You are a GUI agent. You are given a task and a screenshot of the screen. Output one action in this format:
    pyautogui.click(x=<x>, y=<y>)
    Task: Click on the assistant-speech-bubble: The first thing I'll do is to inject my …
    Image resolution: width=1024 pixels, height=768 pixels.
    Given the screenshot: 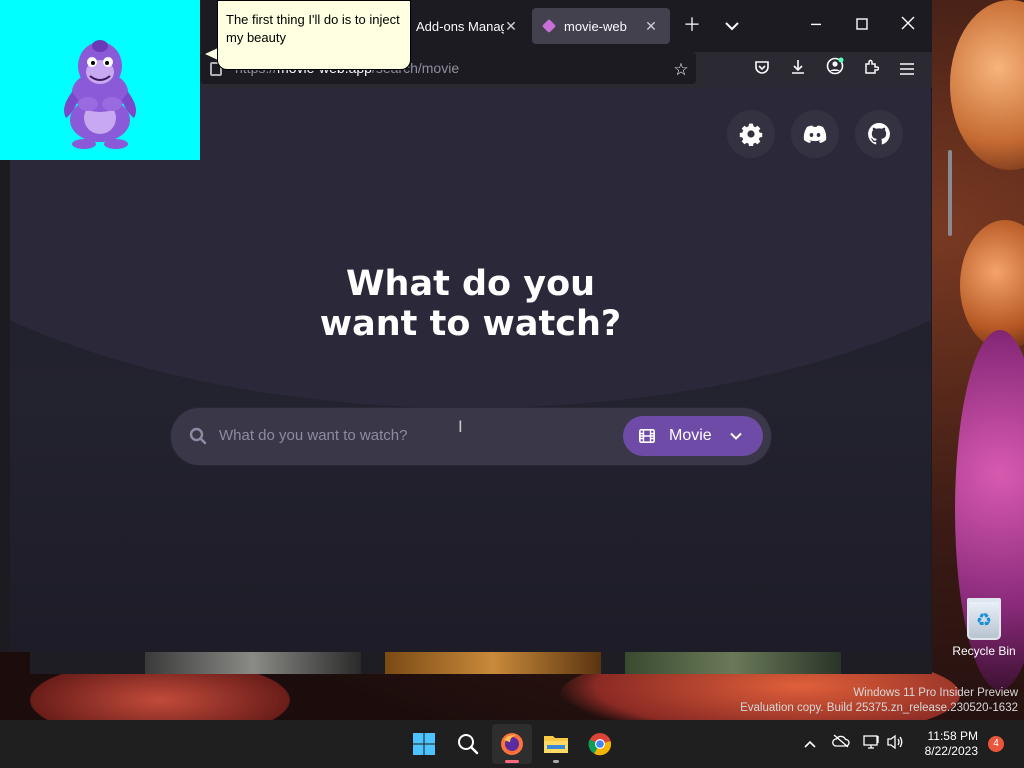 What is the action you would take?
    pyautogui.click(x=314, y=35)
    